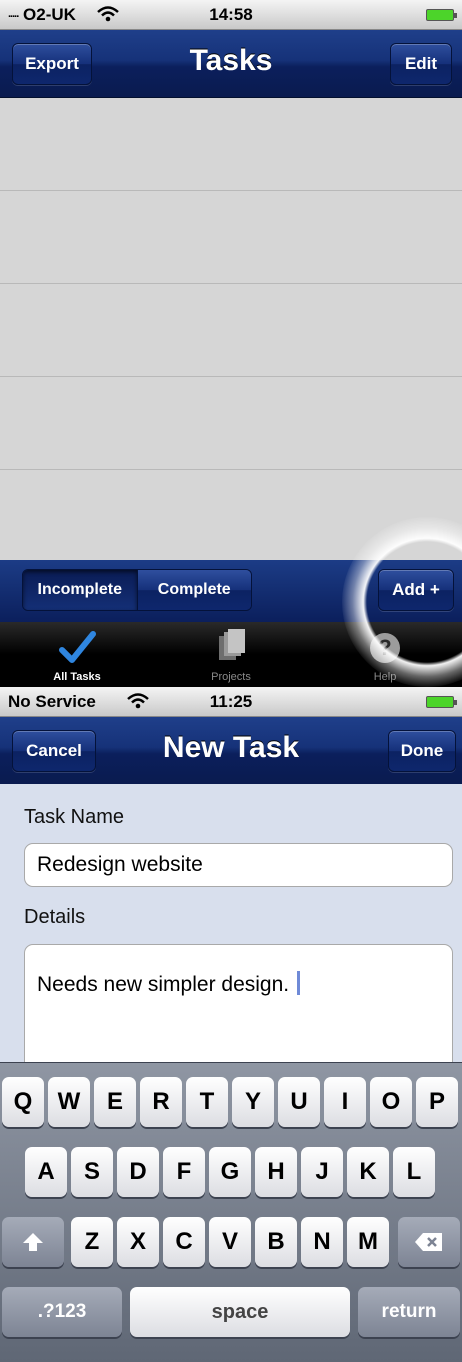 This screenshot has height=1362, width=462. What do you see at coordinates (345, 1102) in the screenshot?
I see `key-i: I` at bounding box center [345, 1102].